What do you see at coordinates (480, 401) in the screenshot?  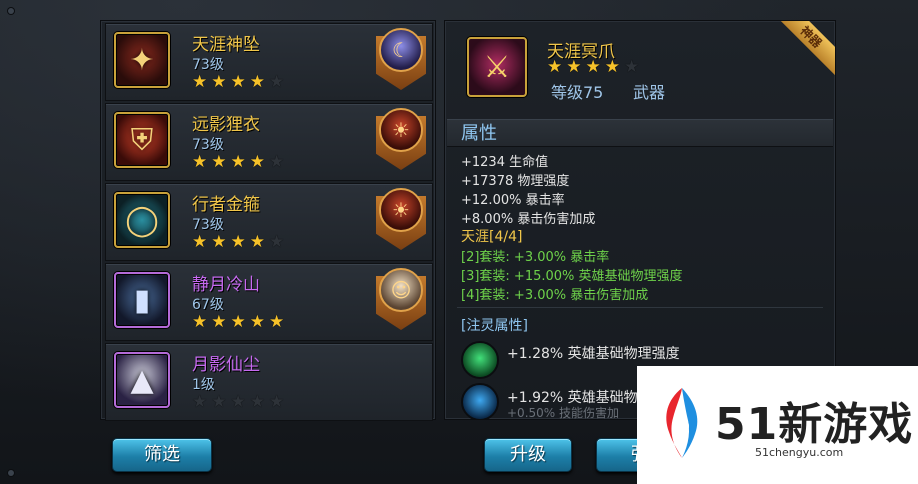 I see `blue-orb-icon` at bounding box center [480, 401].